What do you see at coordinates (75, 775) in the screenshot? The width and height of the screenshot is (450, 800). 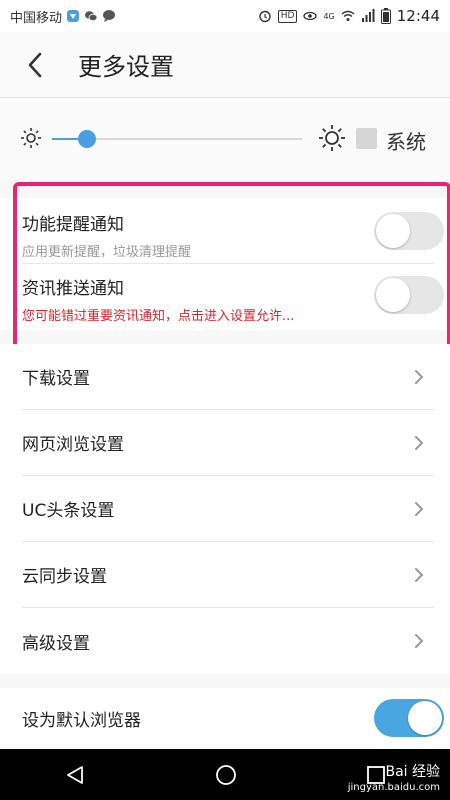 I see `back-triangle-icon` at bounding box center [75, 775].